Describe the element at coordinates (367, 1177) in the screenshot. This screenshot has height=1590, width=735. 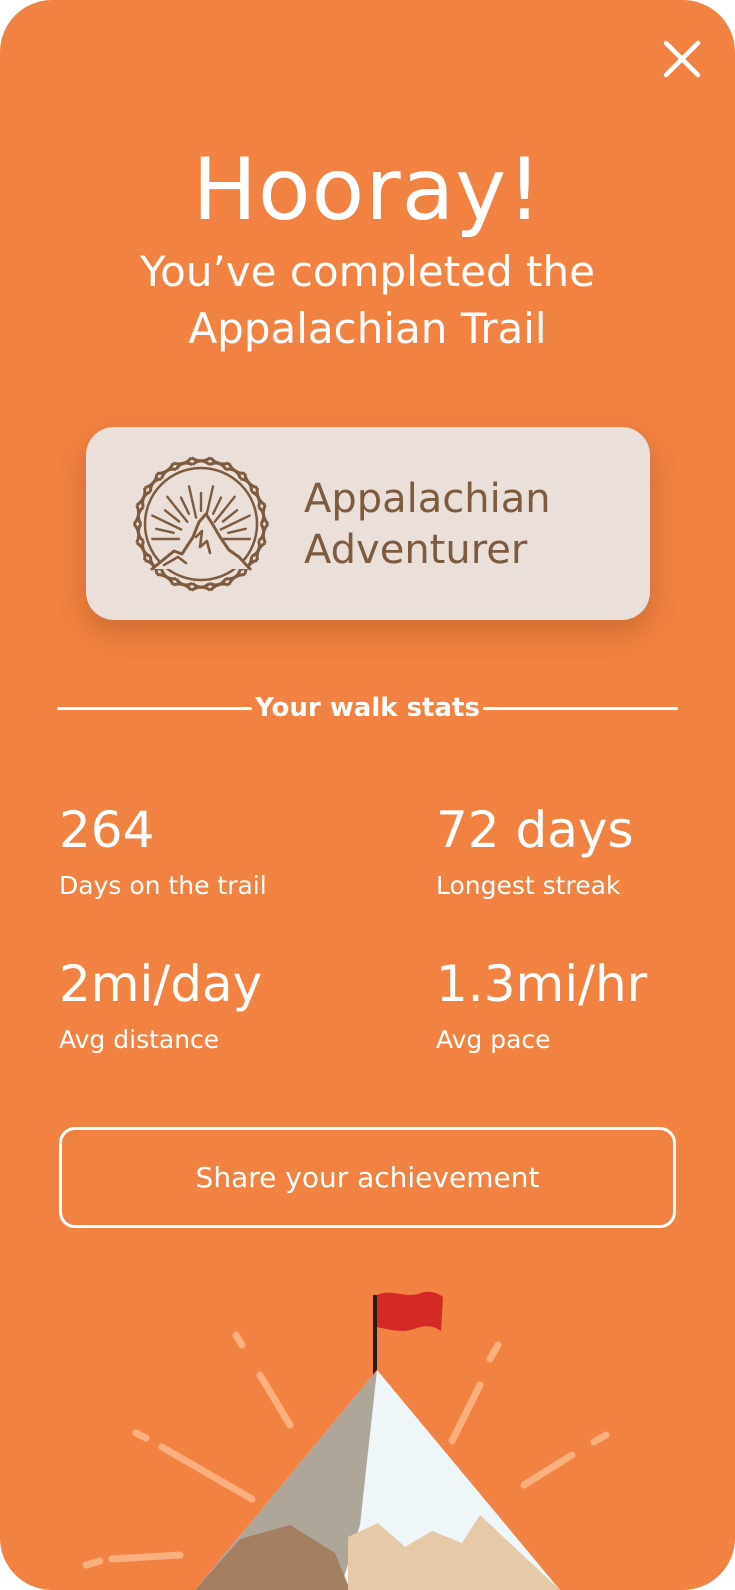
I see `share-achievement-button: Share your achievement` at that location.